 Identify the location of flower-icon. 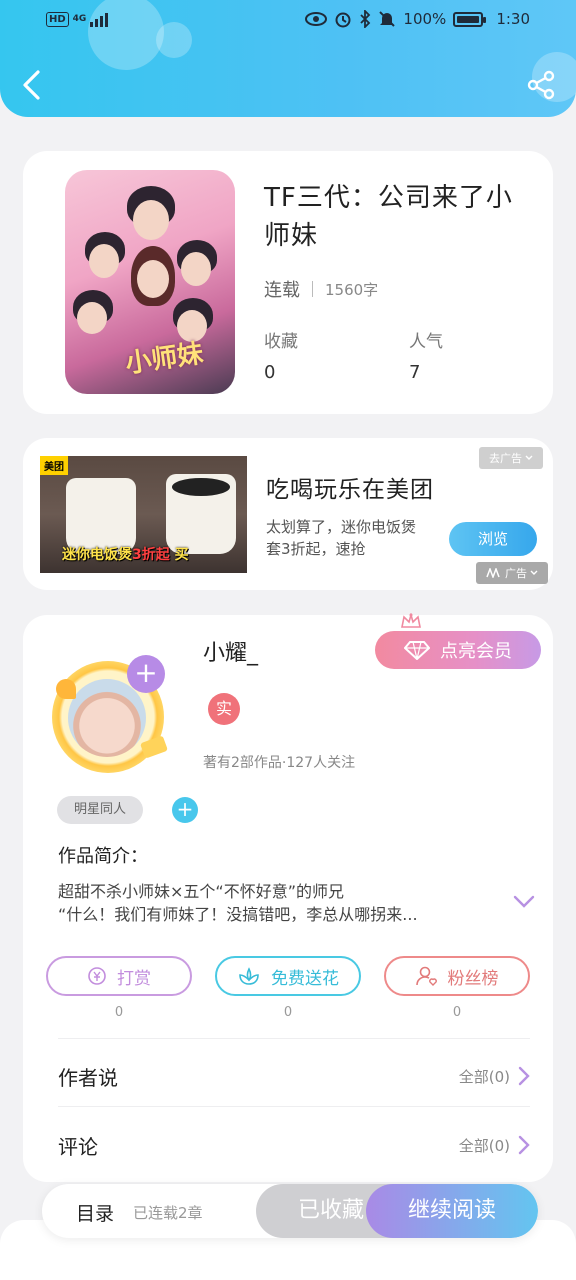
(249, 976).